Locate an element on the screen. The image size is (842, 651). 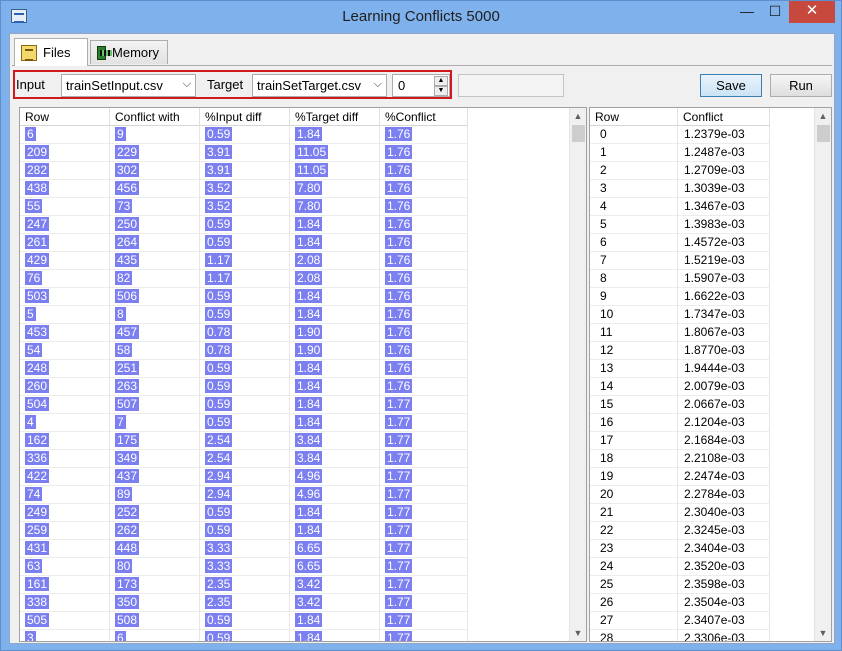
list-item: 25 2.3598e-03 is located at coordinates (680, 585).